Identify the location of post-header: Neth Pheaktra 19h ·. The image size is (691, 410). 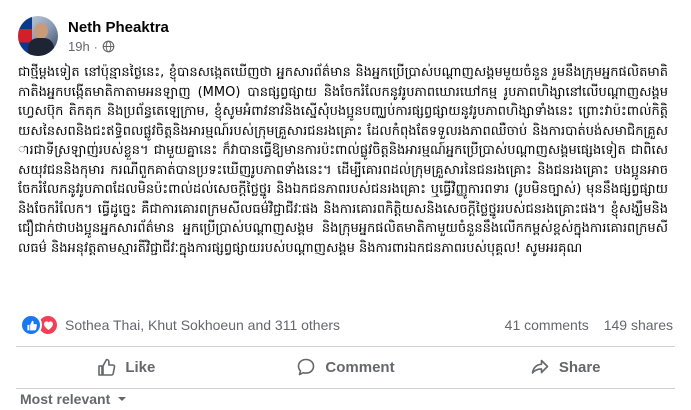
(348, 36).